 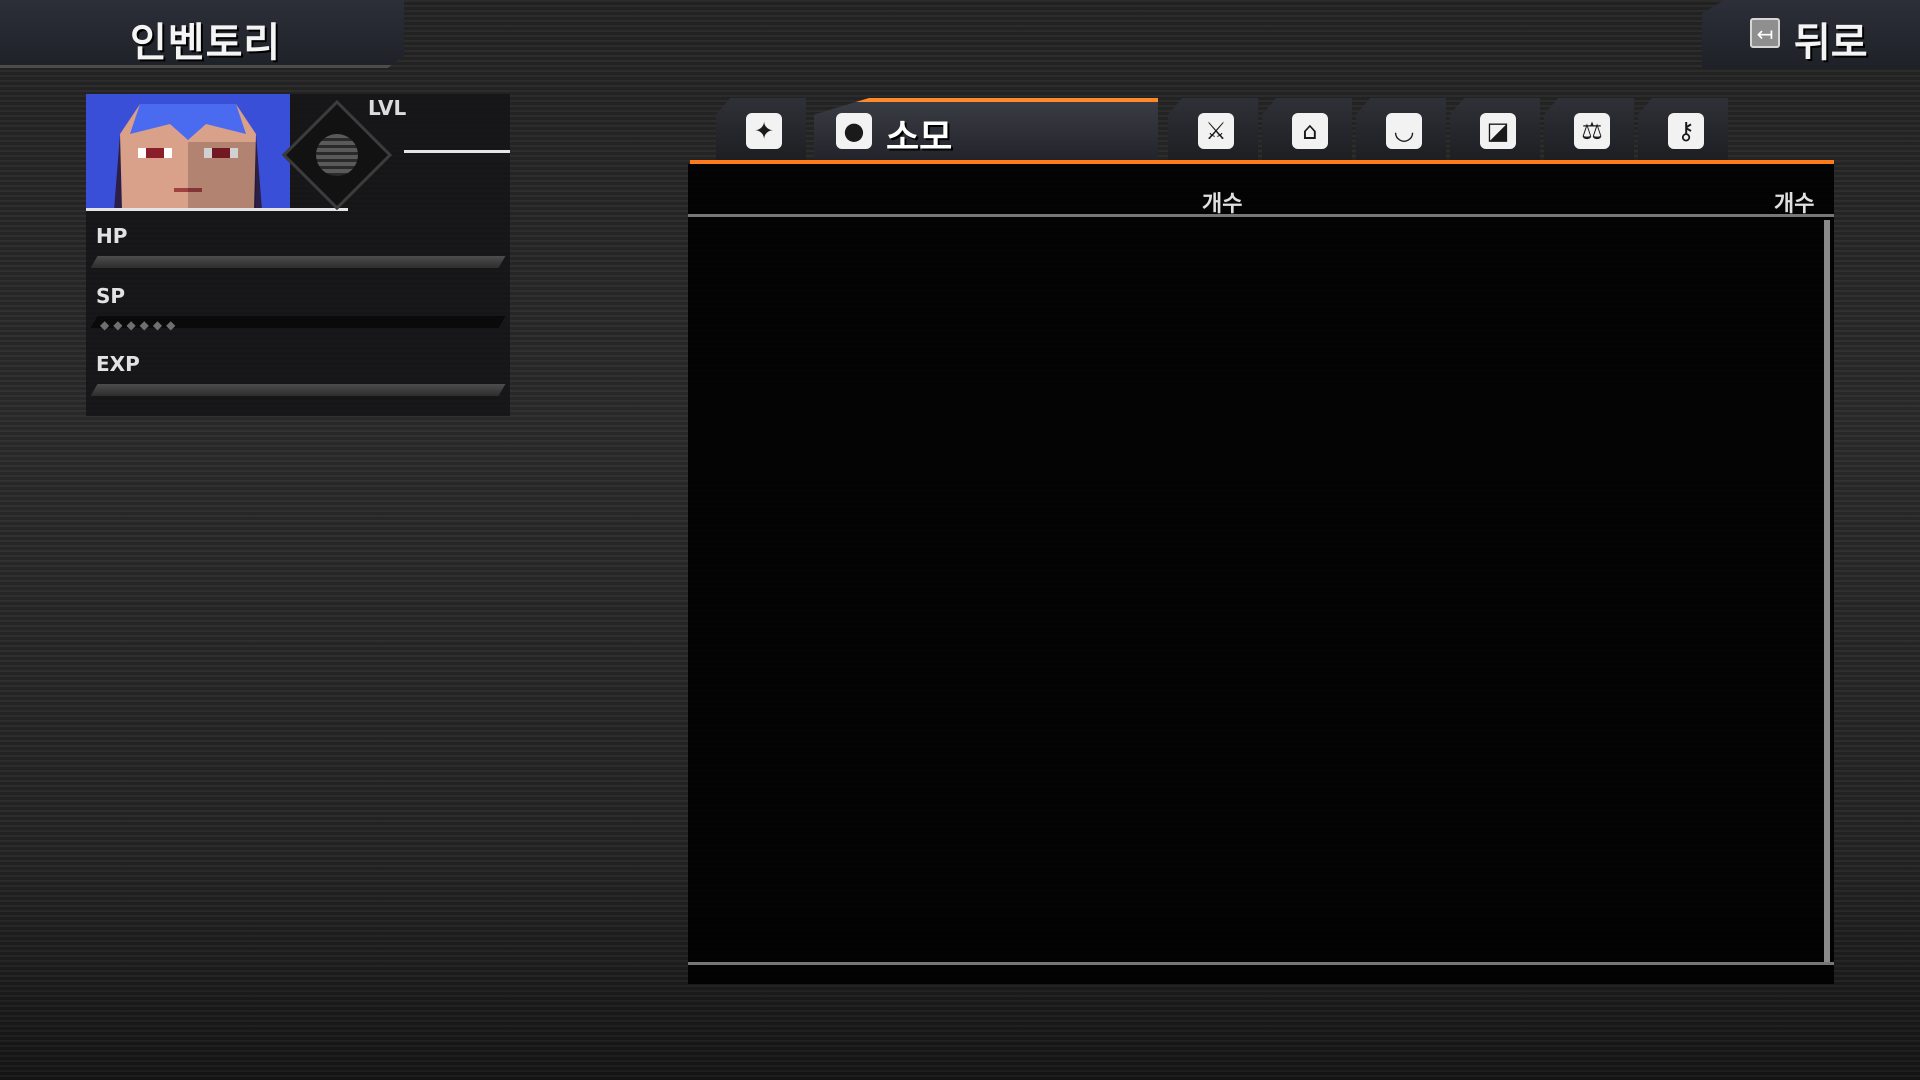 I want to click on character-status-panel: LVL HP SP ◆◆◆◆◆◆ EXP, so click(x=298, y=255).